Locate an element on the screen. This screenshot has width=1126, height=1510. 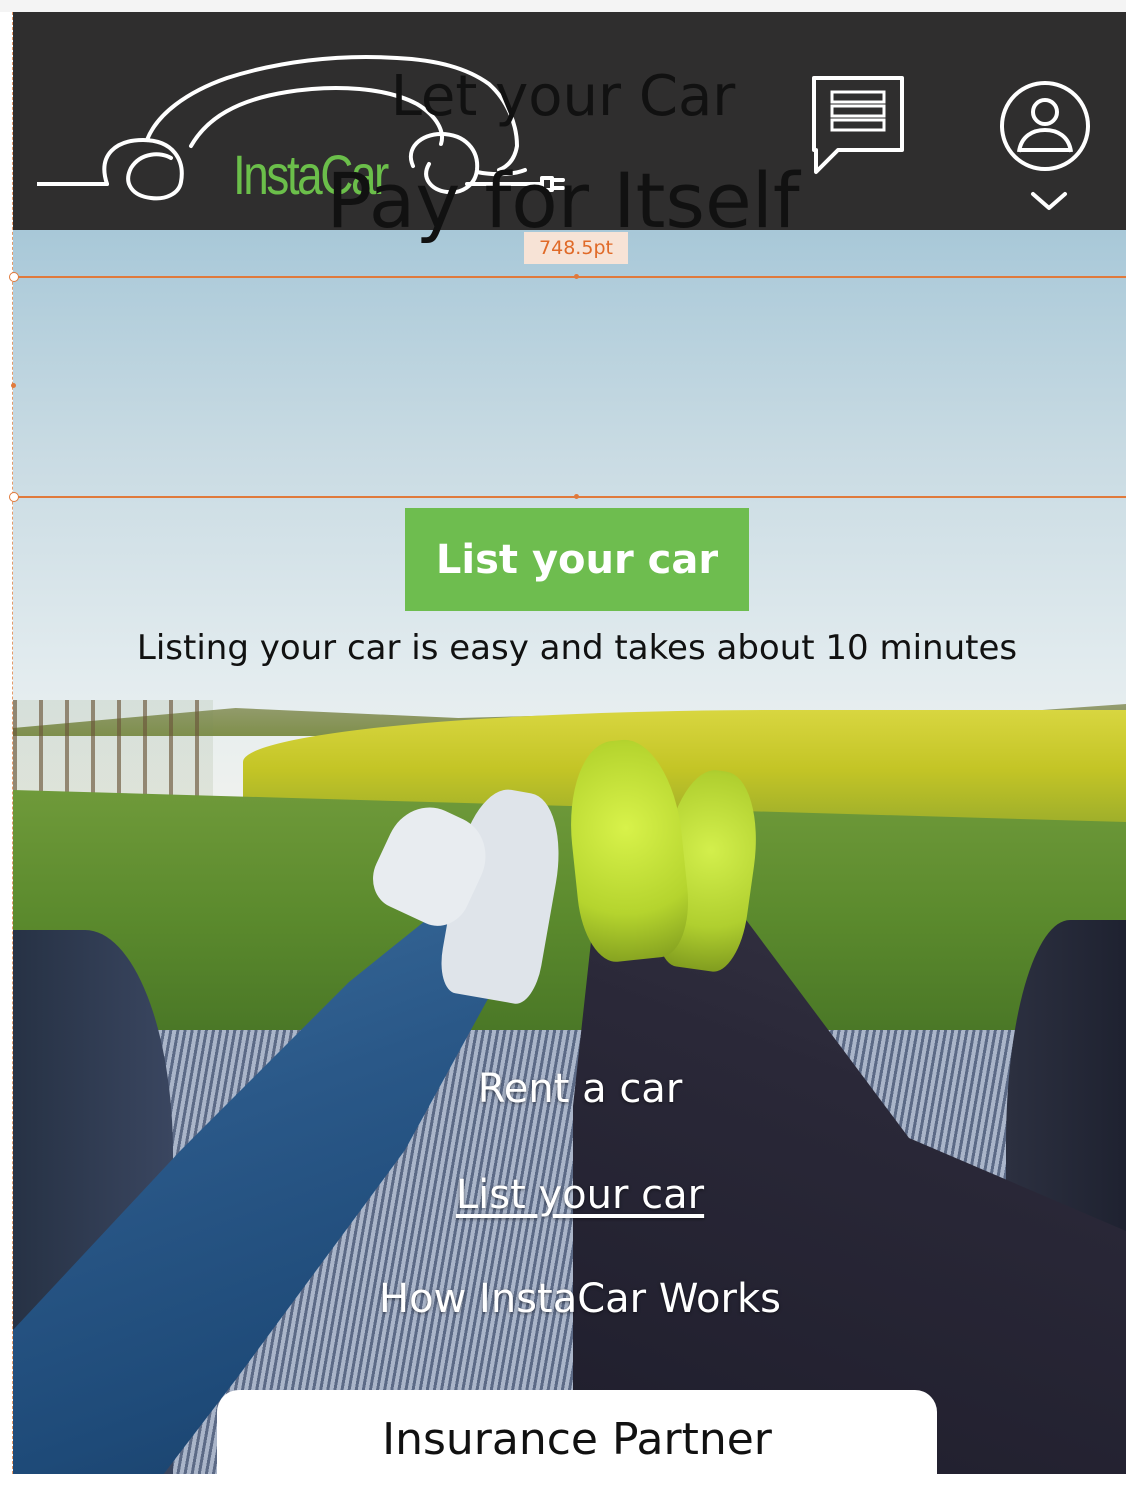
dimension-label: 748.5pt is located at coordinates (576, 248).